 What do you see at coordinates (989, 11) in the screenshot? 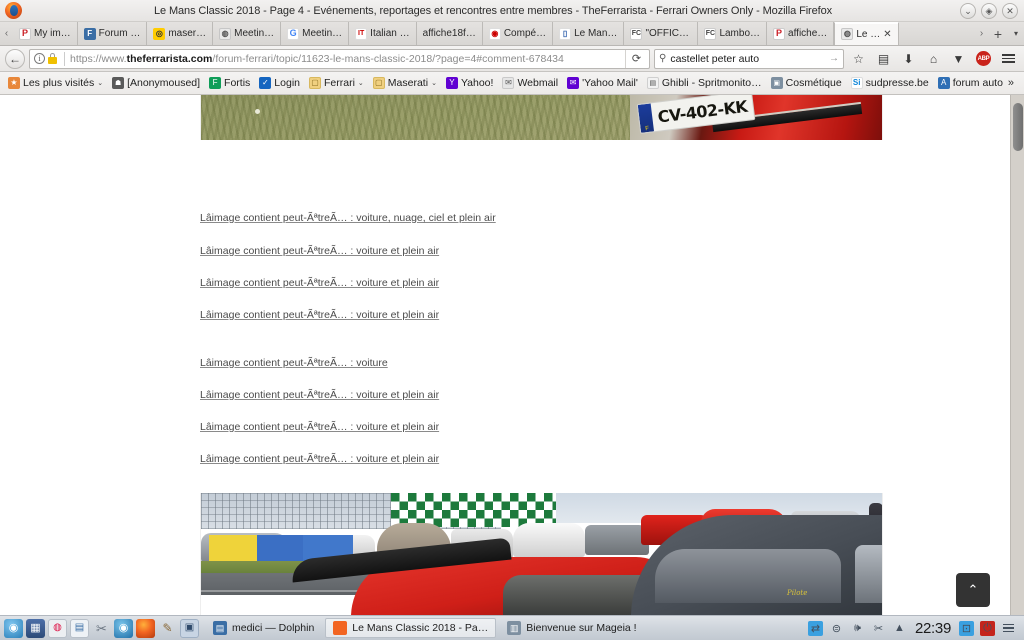
I see `maximize-button: ◈` at bounding box center [989, 11].